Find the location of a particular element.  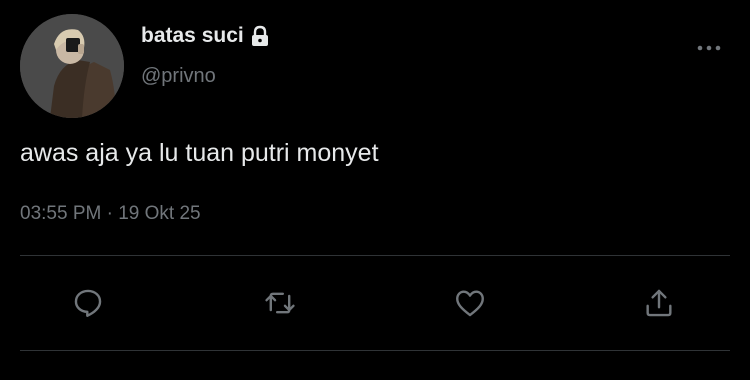

retweet-button is located at coordinates (280, 303).